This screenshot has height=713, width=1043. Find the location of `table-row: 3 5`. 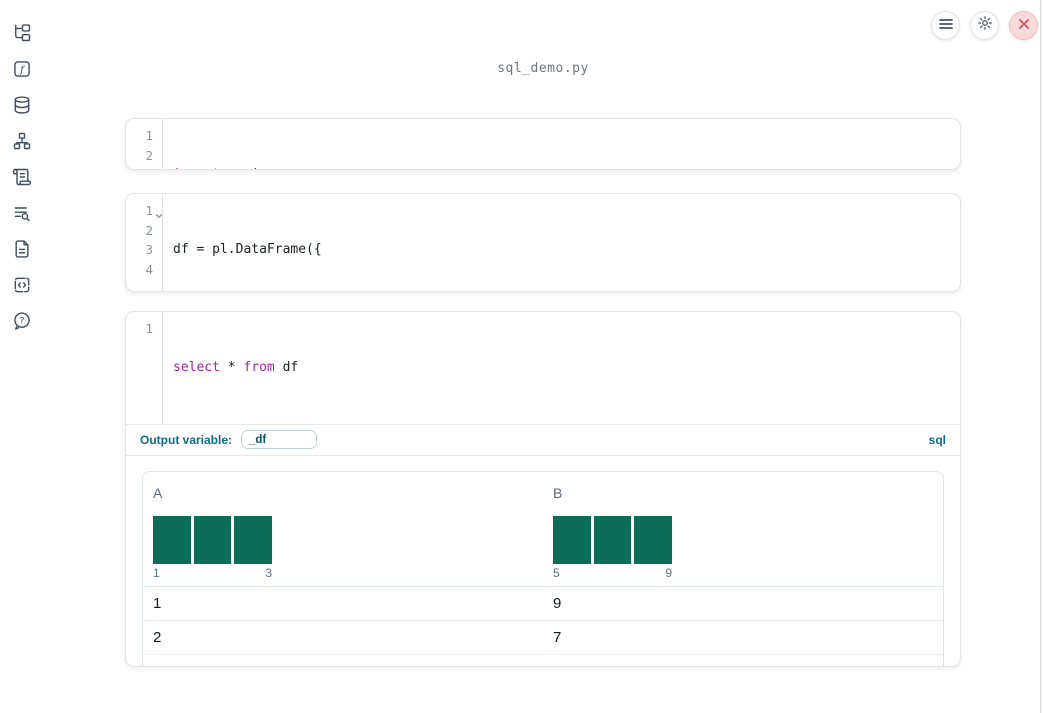

table-row: 3 5 is located at coordinates (543, 660).